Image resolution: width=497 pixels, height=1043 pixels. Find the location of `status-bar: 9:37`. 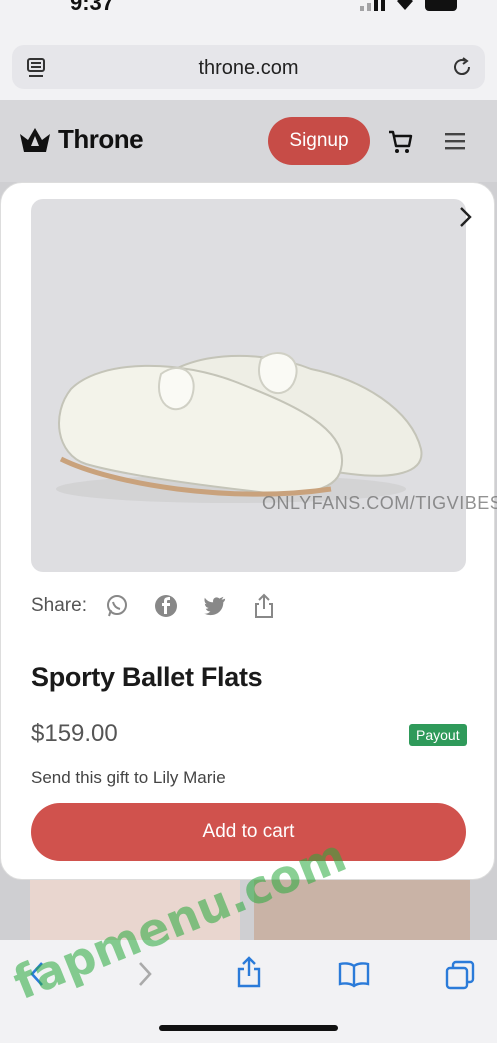

status-bar: 9:37 is located at coordinates (248, 18).